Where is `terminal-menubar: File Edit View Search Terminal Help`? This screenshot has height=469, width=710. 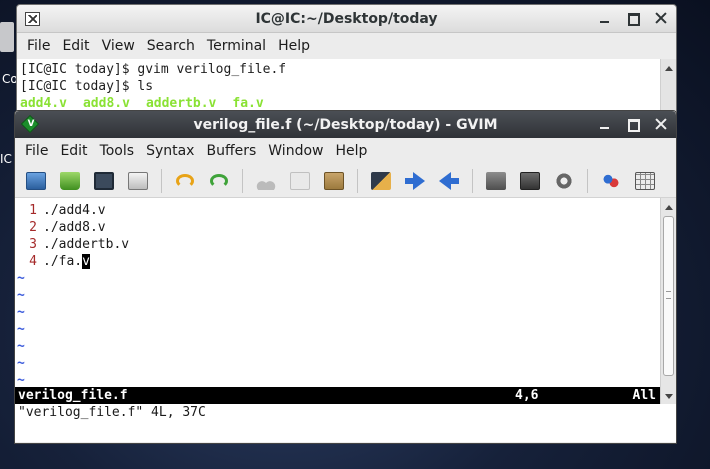 terminal-menubar: File Edit View Search Terminal Help is located at coordinates (346, 46).